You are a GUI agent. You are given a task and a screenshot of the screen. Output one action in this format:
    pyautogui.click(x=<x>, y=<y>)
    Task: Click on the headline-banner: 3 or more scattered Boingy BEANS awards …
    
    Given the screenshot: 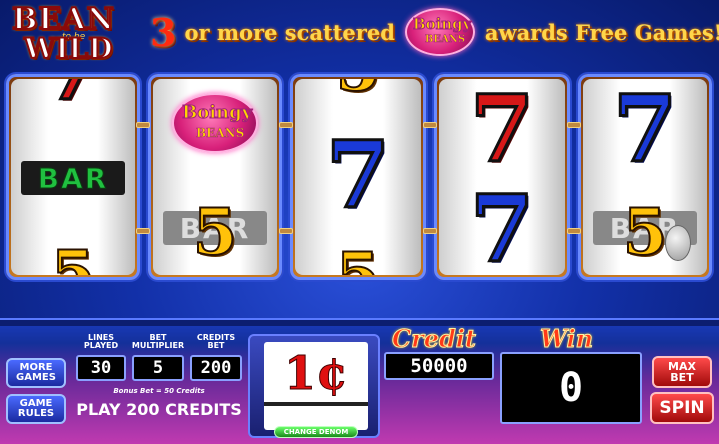 What is the action you would take?
    pyautogui.click(x=434, y=32)
    